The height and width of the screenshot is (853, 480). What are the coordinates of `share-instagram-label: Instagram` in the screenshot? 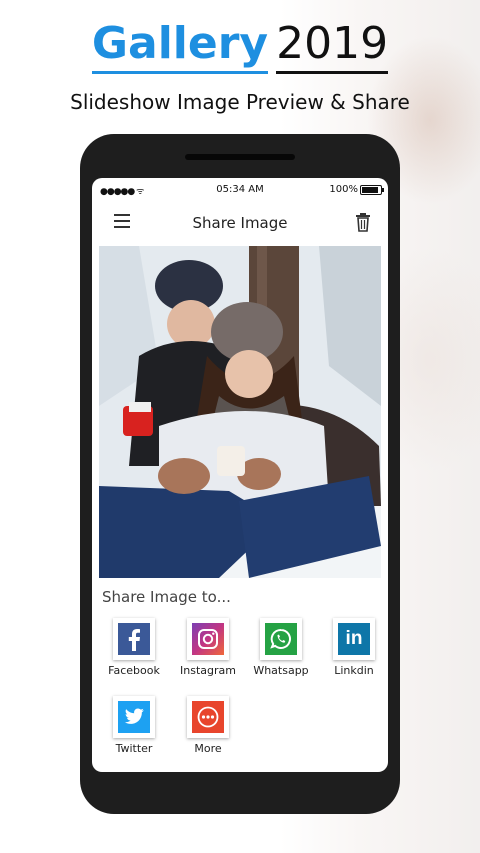 It's located at (208, 670).